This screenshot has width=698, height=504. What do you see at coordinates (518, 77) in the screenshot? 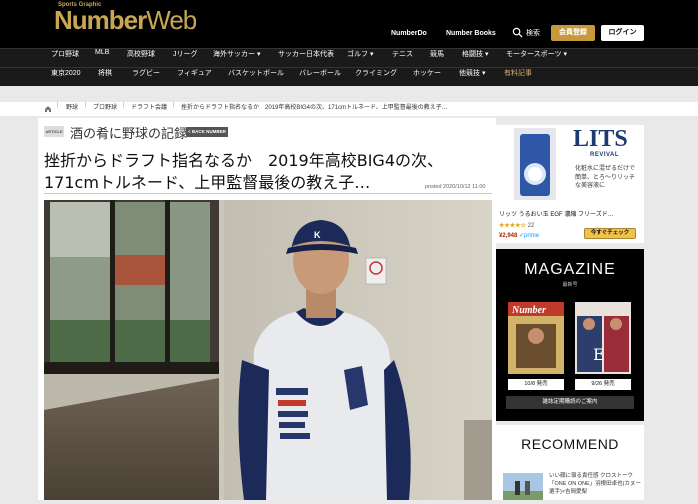
I see `nav-item-premium: 有料記事` at bounding box center [518, 77].